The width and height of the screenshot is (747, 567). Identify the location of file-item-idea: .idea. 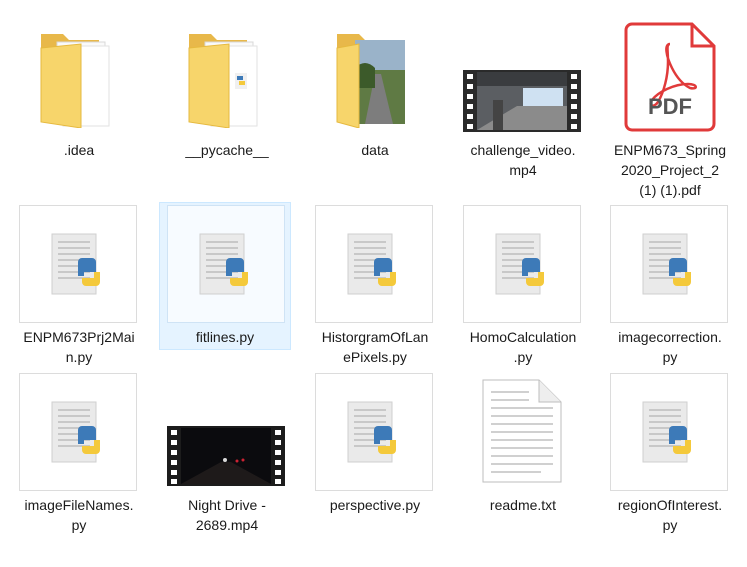
(79, 95).